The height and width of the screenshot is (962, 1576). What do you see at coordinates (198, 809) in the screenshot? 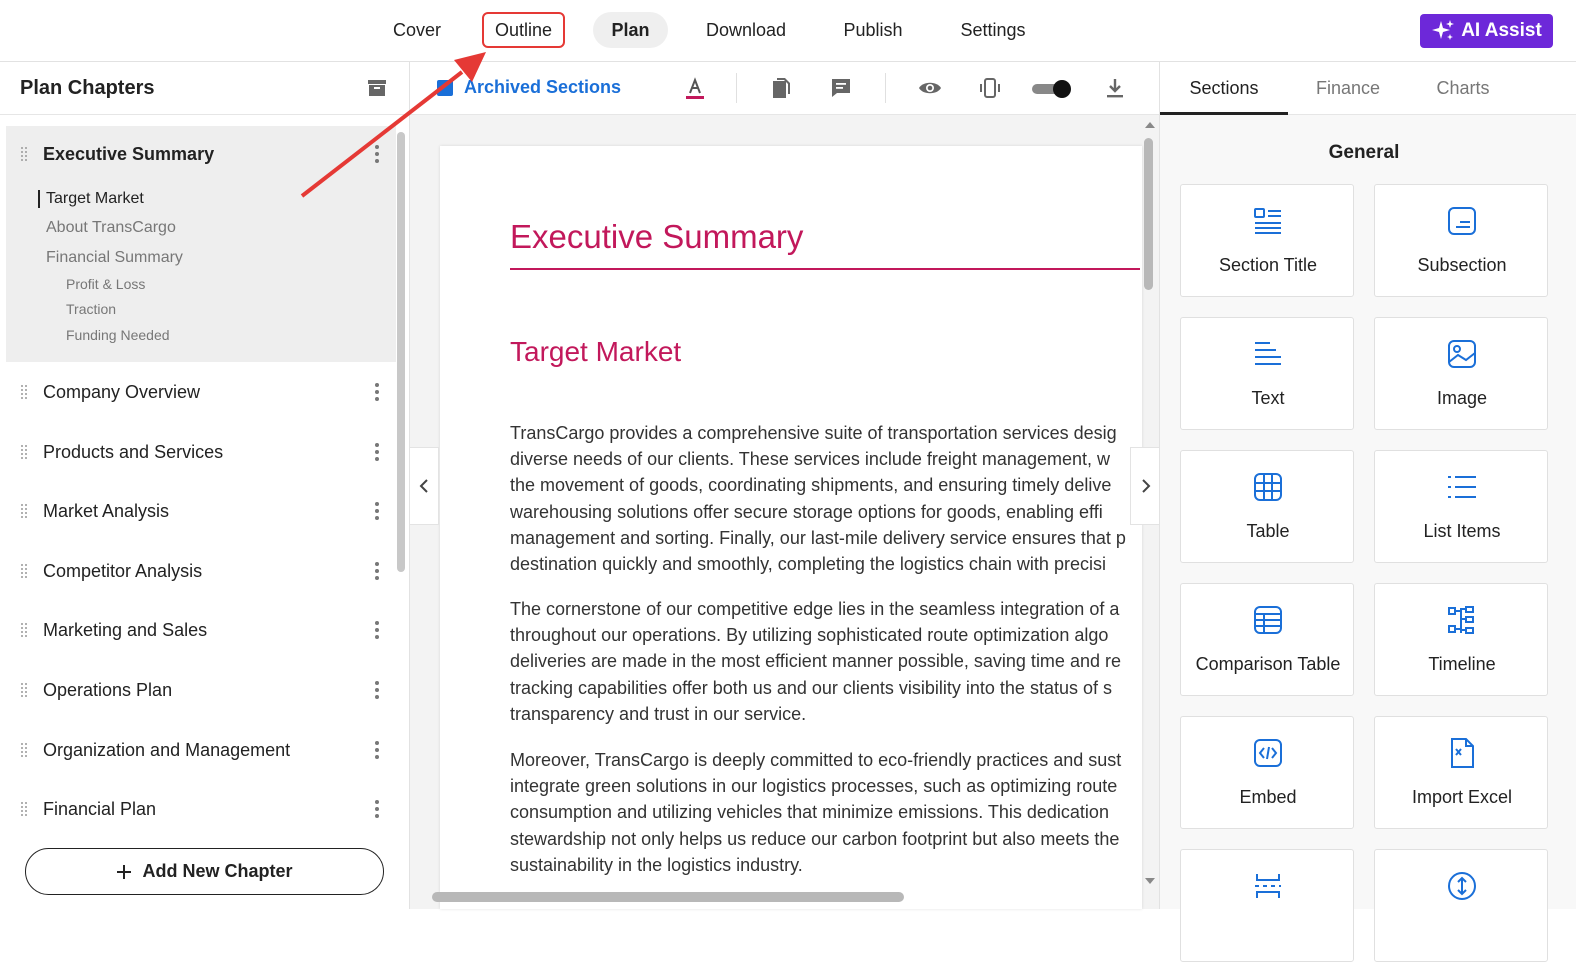
I see `chapter-row: Financial Plan` at bounding box center [198, 809].